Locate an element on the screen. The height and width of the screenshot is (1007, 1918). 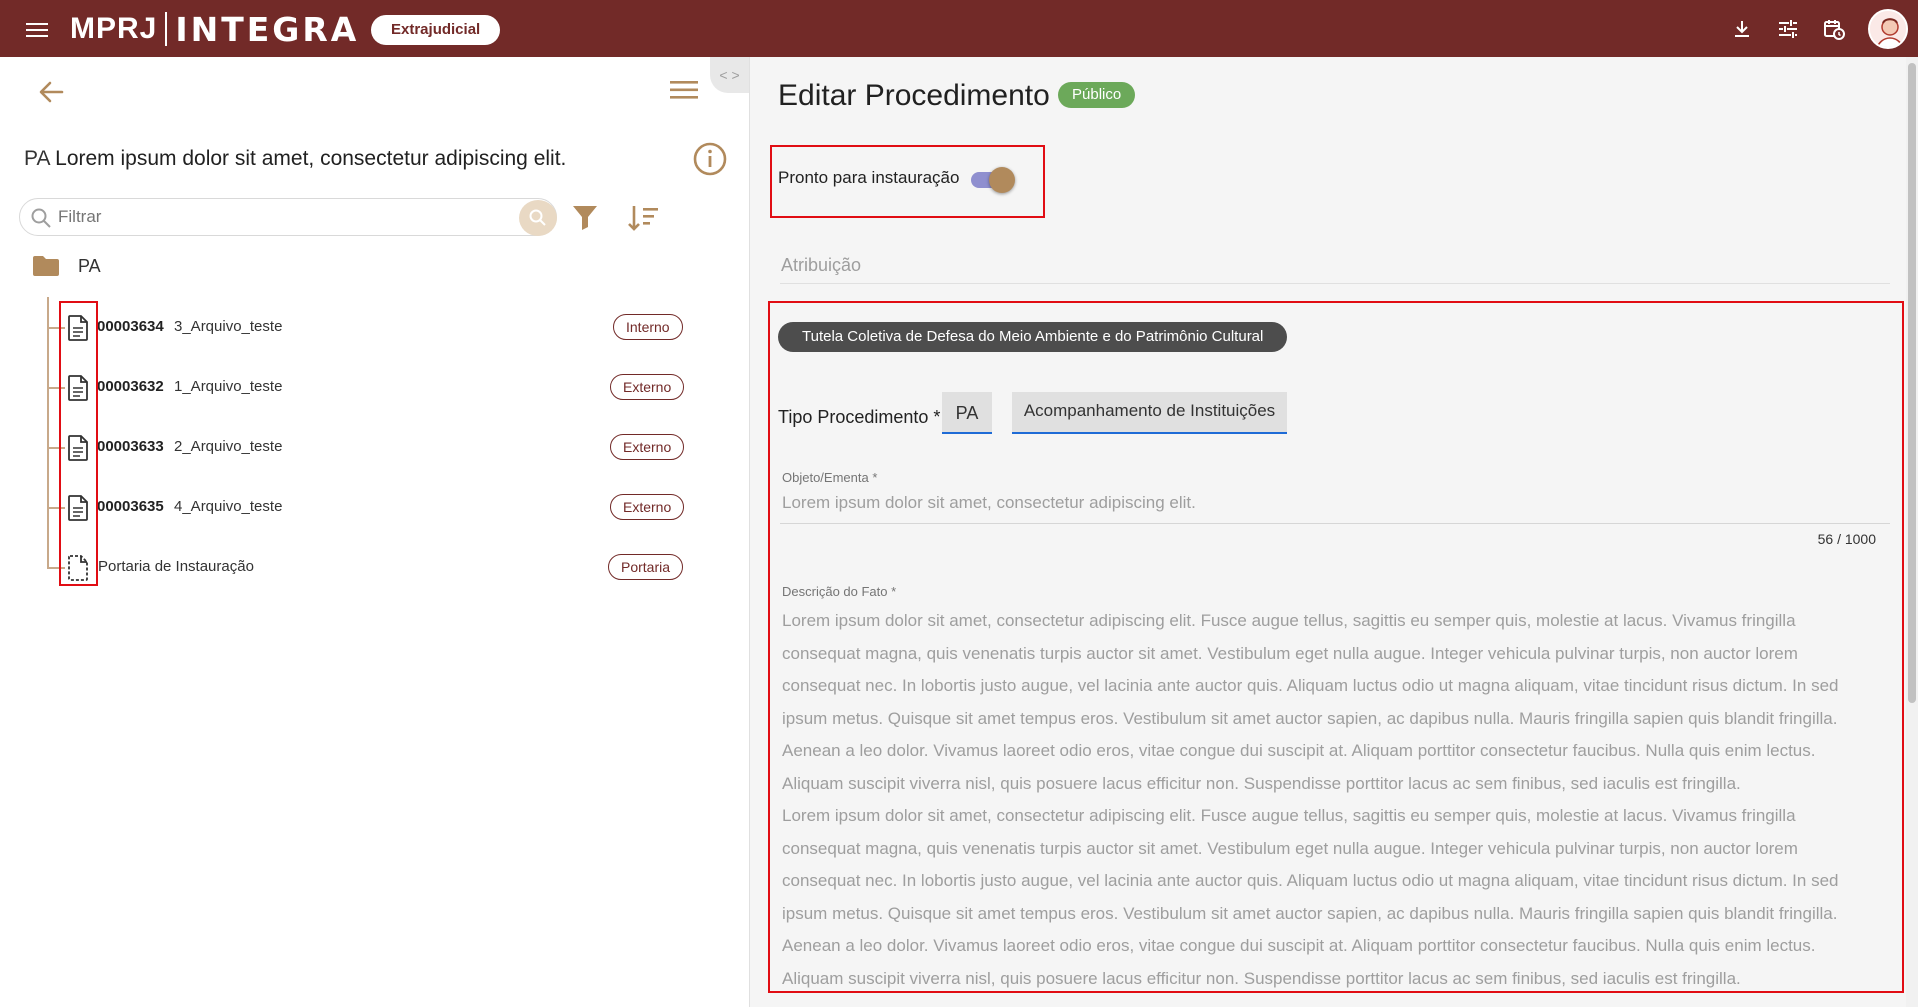
search-button is located at coordinates (538, 218).